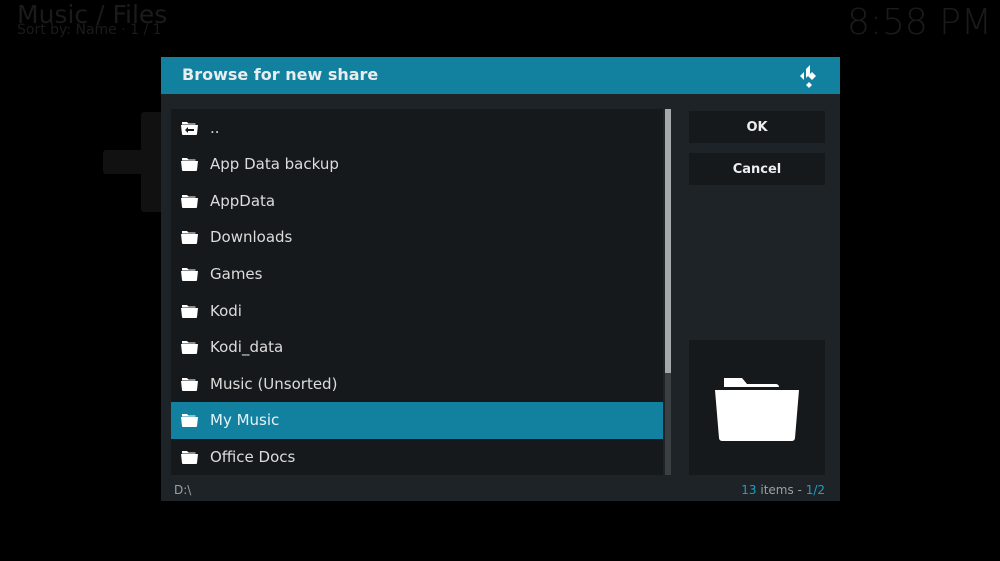  What do you see at coordinates (251, 237) in the screenshot?
I see `list-item-label: Downloads` at bounding box center [251, 237].